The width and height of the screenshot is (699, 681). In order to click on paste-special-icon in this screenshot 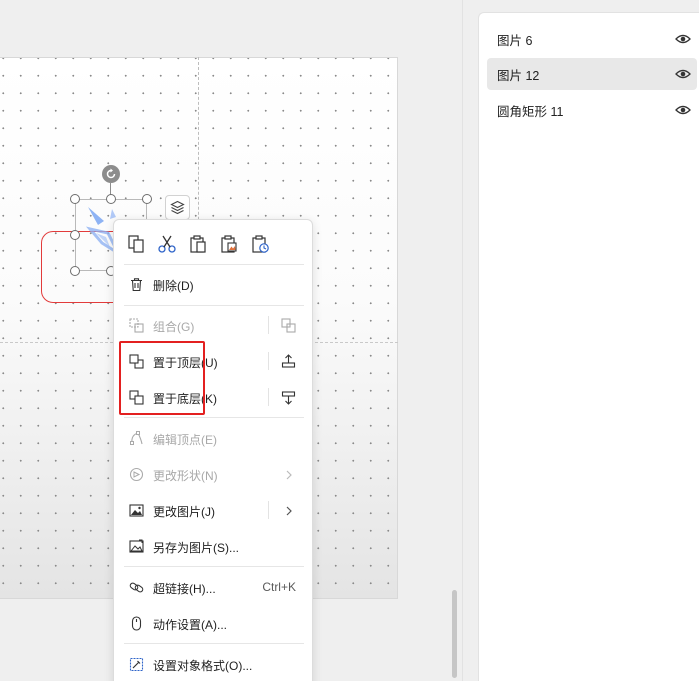, I will do `click(260, 244)`.